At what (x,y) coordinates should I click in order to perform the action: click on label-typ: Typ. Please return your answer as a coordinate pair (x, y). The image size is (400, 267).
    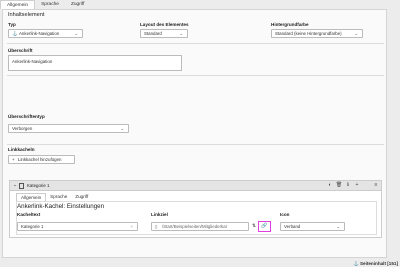
    Looking at the image, I should click on (12, 24).